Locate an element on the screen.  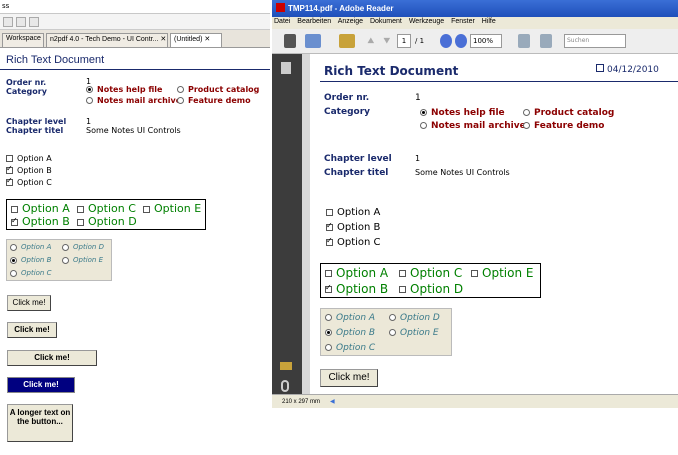
click-me-bold-button: Click me! is located at coordinates (32, 330).